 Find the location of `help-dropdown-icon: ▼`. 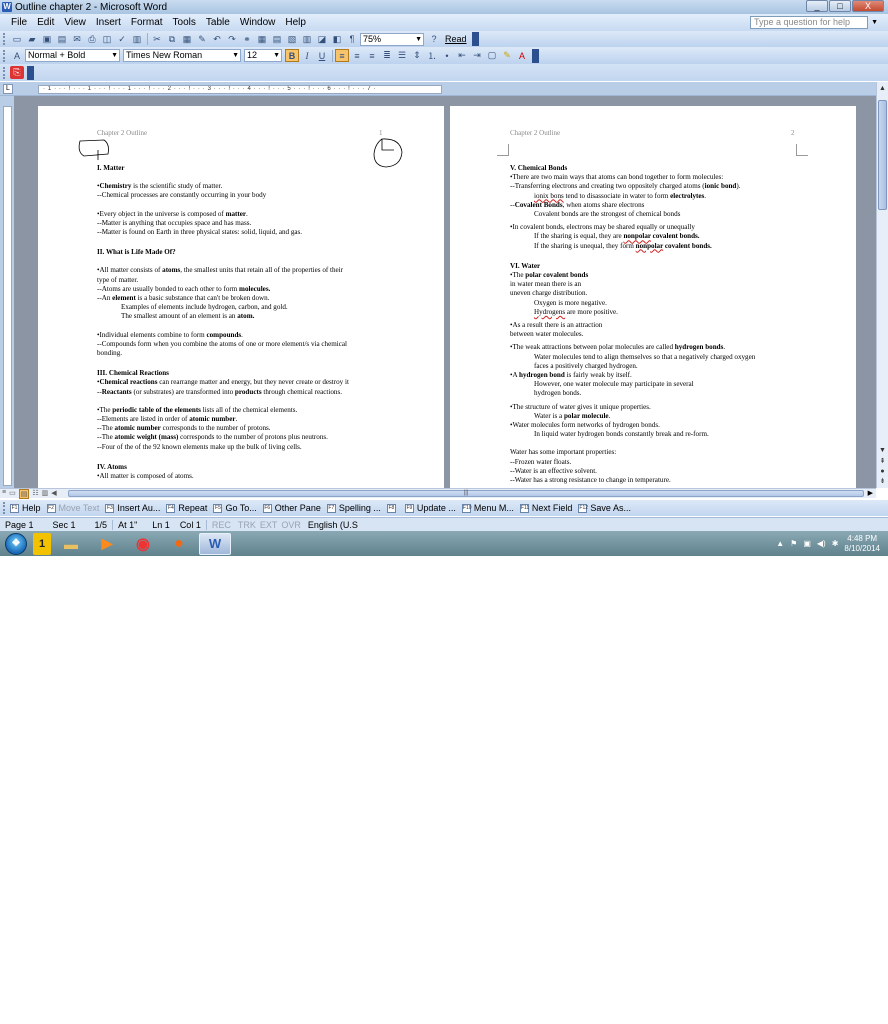

help-dropdown-icon: ▼ is located at coordinates (874, 22).